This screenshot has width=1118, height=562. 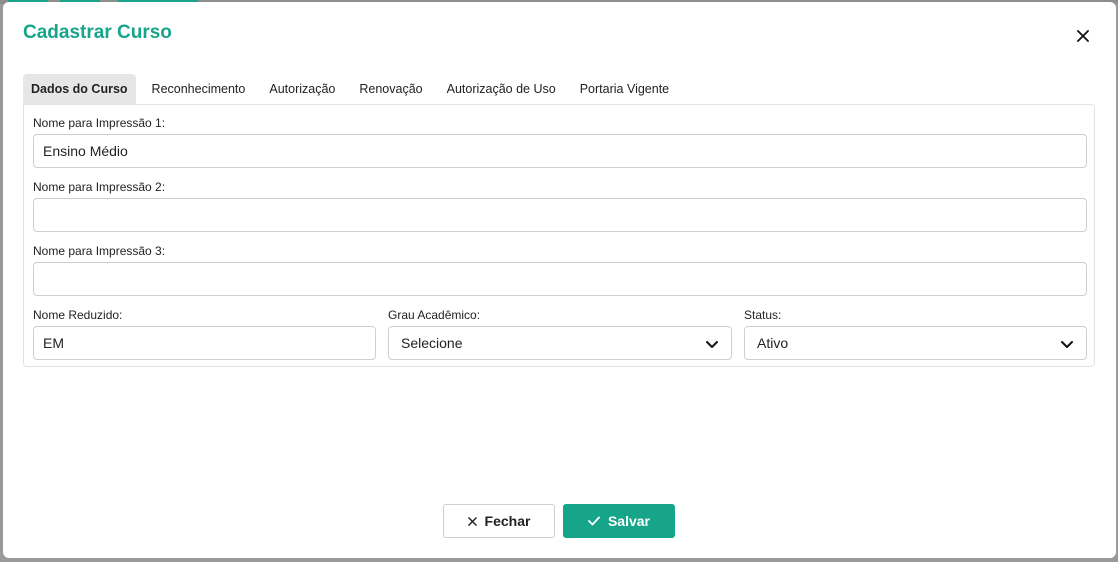 What do you see at coordinates (624, 89) in the screenshot?
I see `tab-portaria-vigente: Portaria Vigente` at bounding box center [624, 89].